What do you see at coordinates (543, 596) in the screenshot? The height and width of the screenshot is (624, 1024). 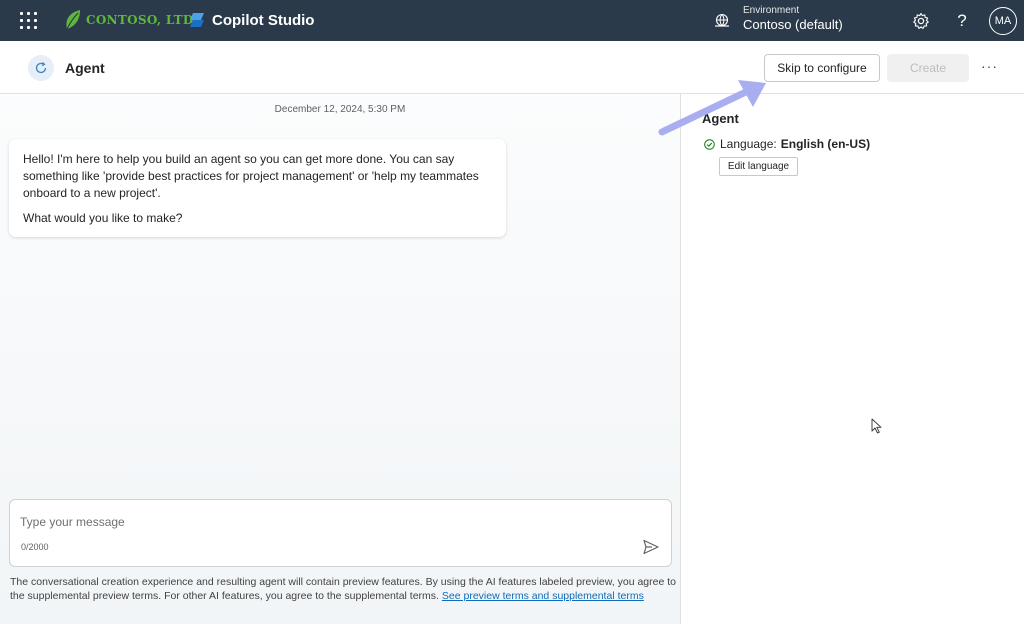 I see `preview-terms-link: See preview terms and supplemental terms` at bounding box center [543, 596].